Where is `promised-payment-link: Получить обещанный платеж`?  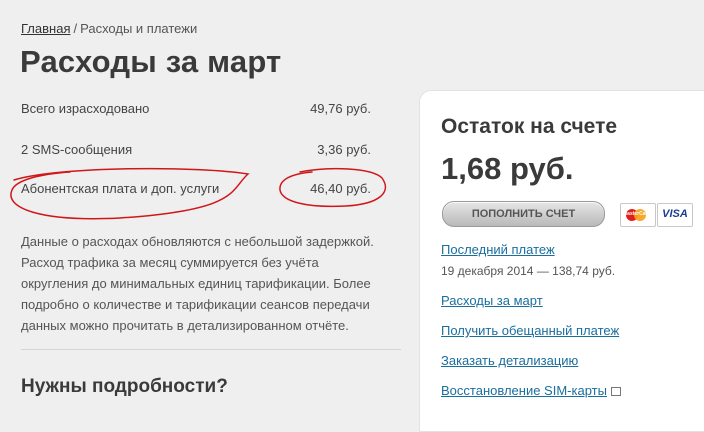 promised-payment-link: Получить обещанный платеж is located at coordinates (530, 330).